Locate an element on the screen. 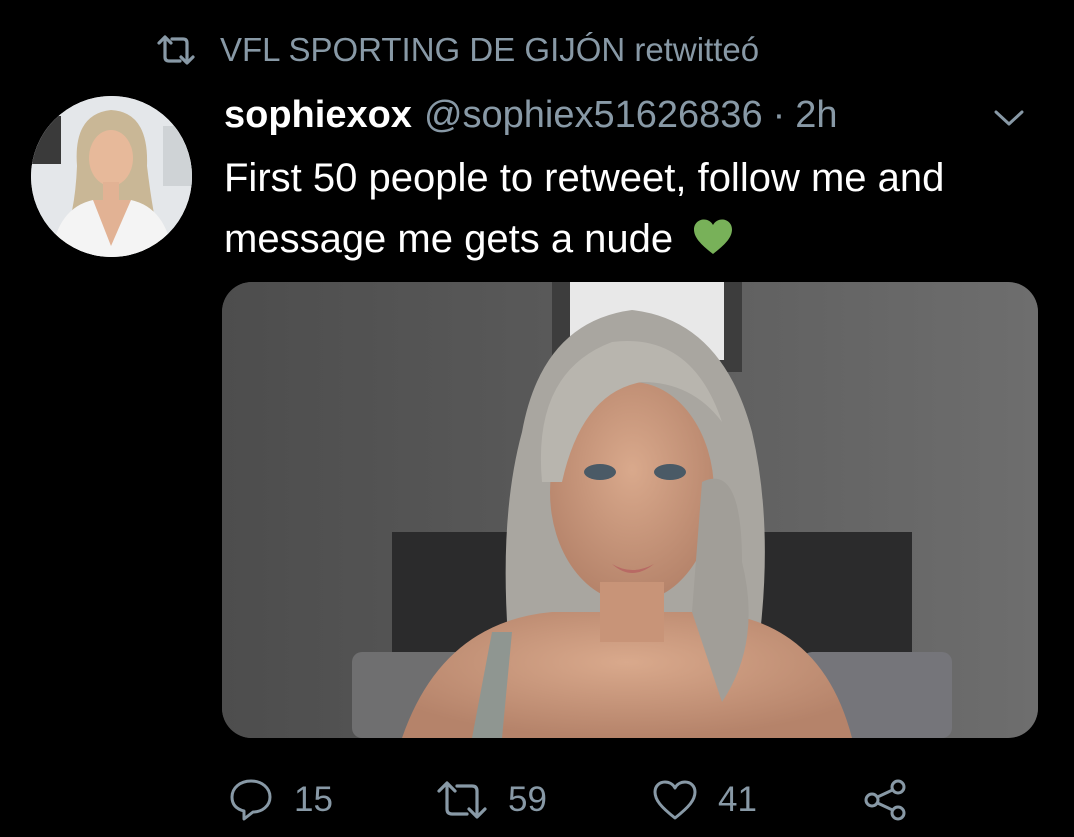  green-heart-emoji-icon is located at coordinates (713, 233).